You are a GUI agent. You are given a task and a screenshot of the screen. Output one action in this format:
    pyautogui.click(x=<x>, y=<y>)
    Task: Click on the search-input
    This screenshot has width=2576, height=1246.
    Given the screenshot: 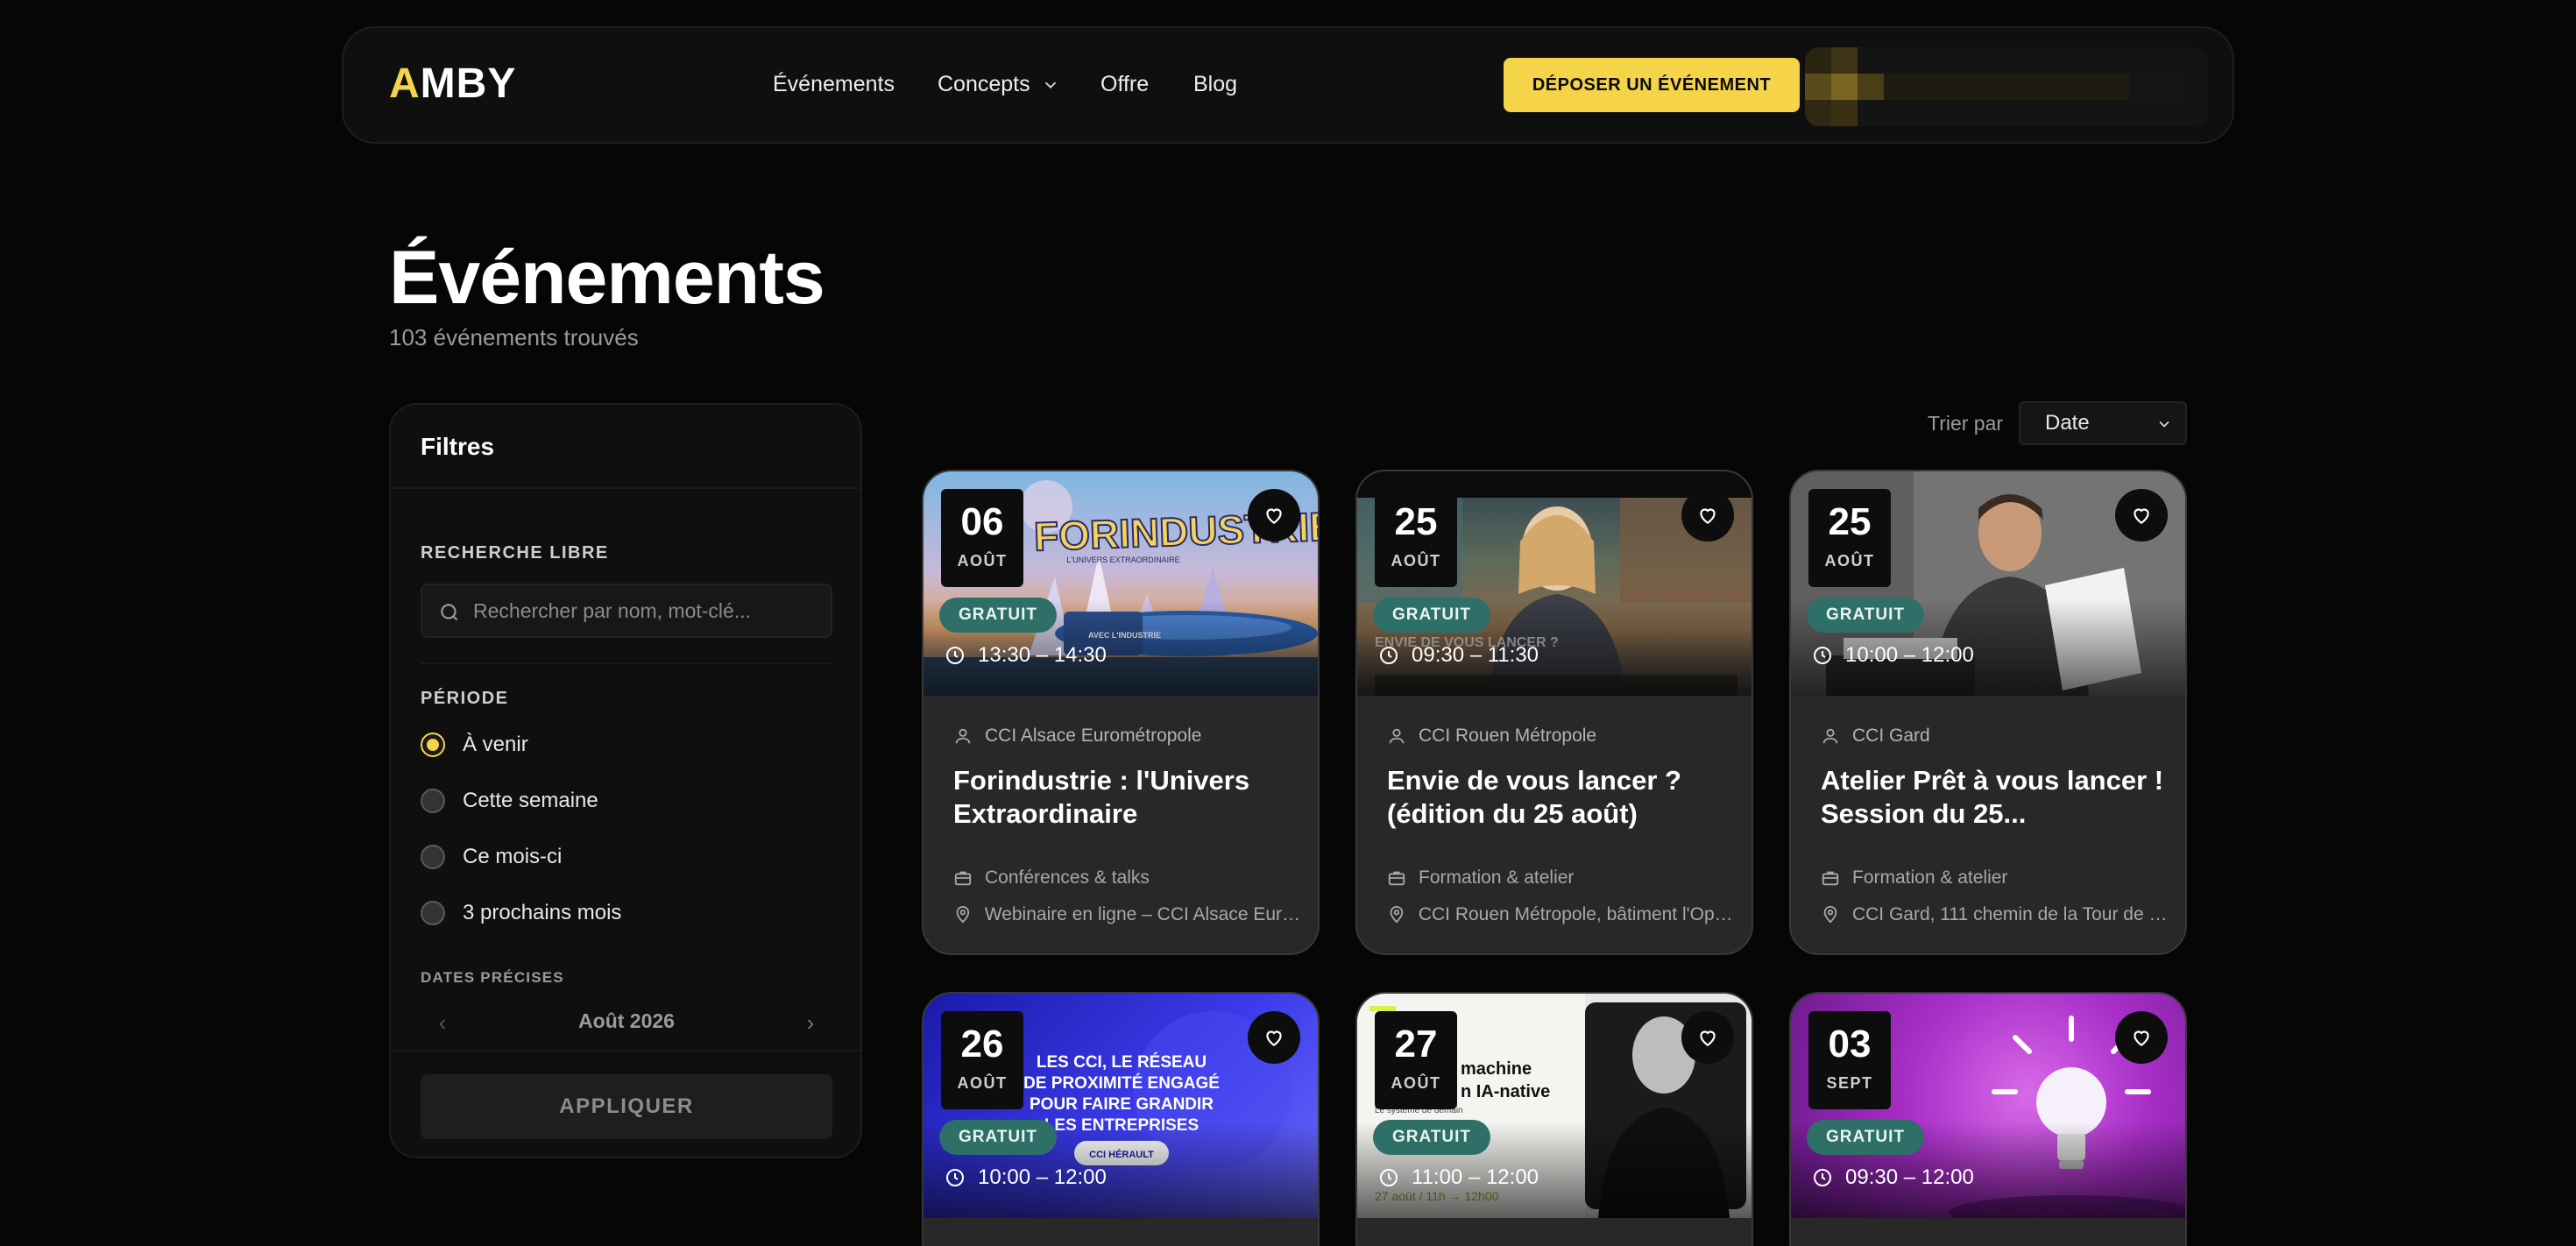 What is the action you would take?
    pyautogui.click(x=648, y=610)
    